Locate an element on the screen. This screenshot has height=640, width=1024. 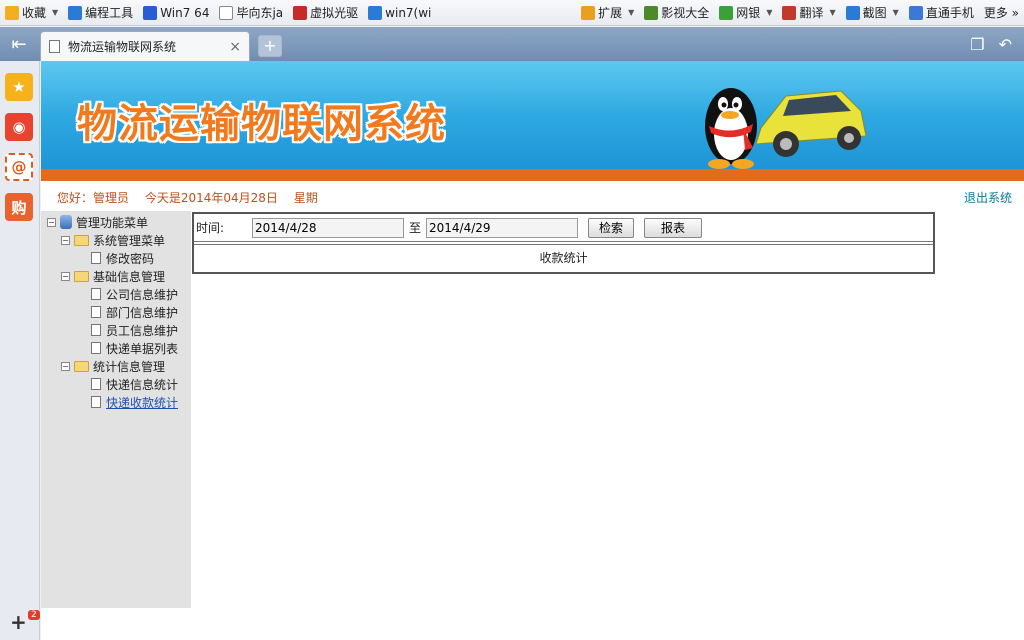
bookmark-label: 翻译 is located at coordinates (811, 13).